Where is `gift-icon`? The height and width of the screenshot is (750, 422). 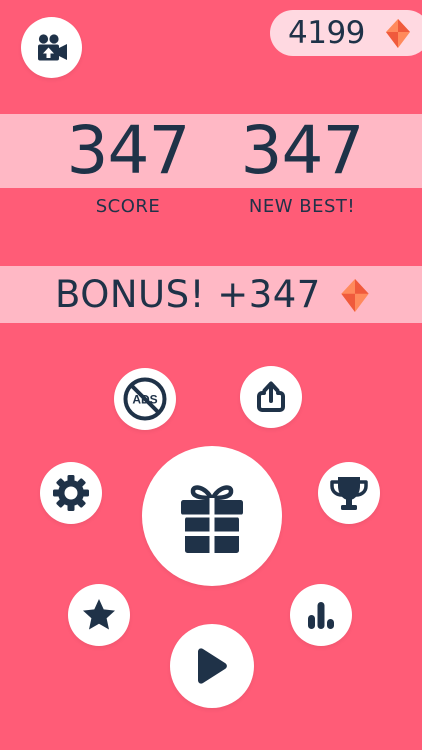
gift-icon is located at coordinates (212, 516).